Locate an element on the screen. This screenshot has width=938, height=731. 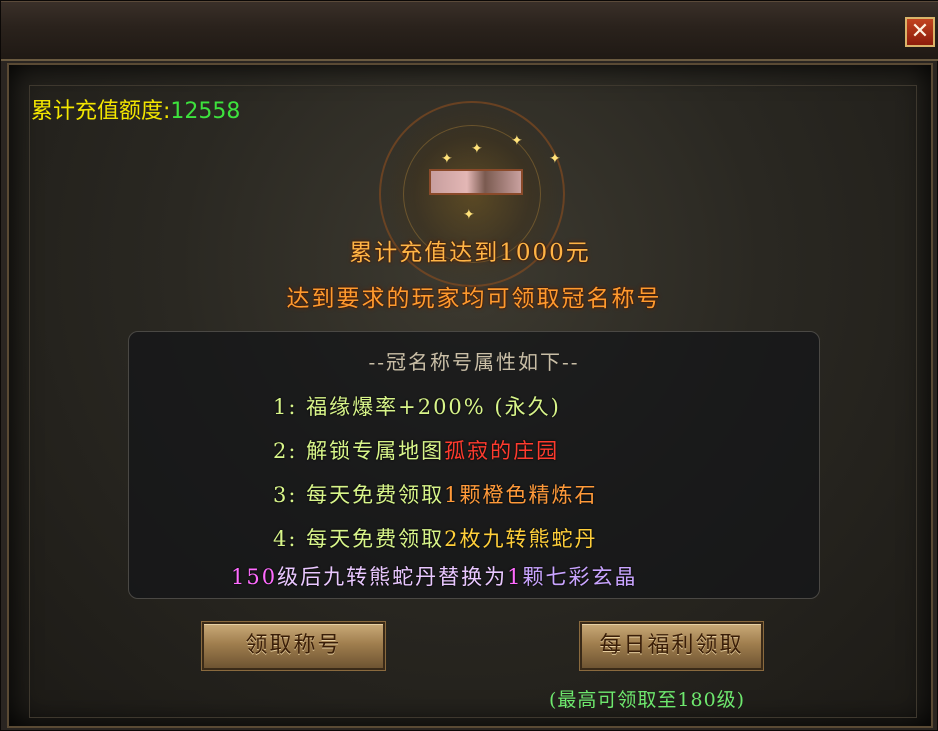
max-level-note: (最高可领取至180级) is located at coordinates (647, 700).